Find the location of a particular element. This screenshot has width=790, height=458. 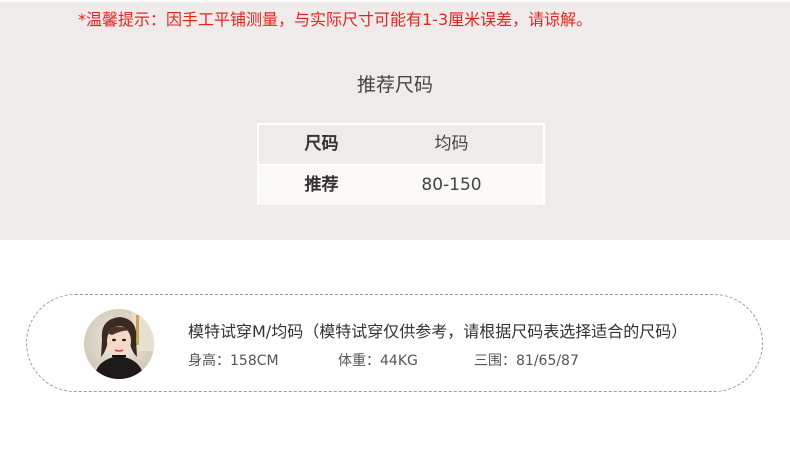

measurement-notice: *温馨提示：因手工平铺测量，与实际尺寸可能有1-3厘米误差，请谅解。 is located at coordinates (335, 19).